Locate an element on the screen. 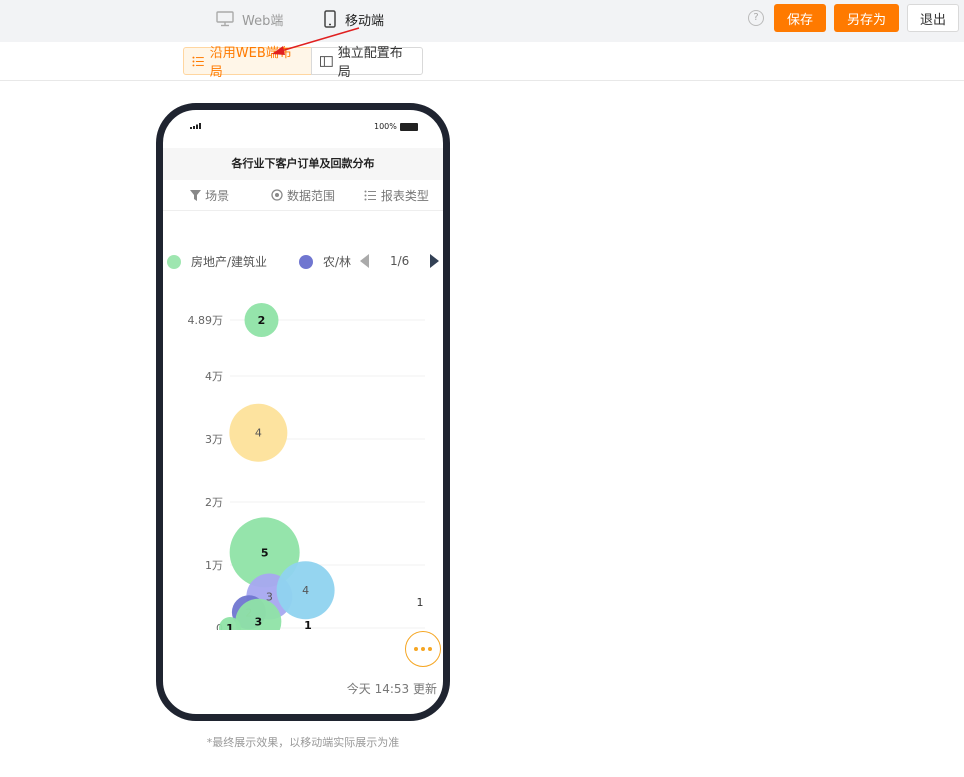 The image size is (964, 777). battery-icon is located at coordinates (409, 127).